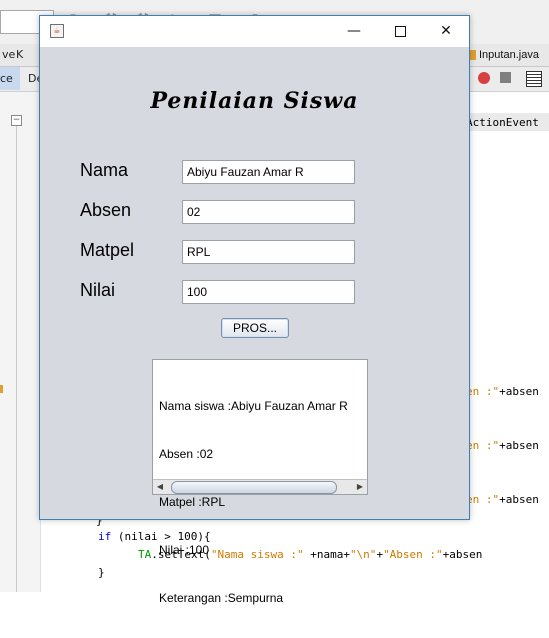  What do you see at coordinates (10, 78) in the screenshot?
I see `ide-source-tab: ce` at bounding box center [10, 78].